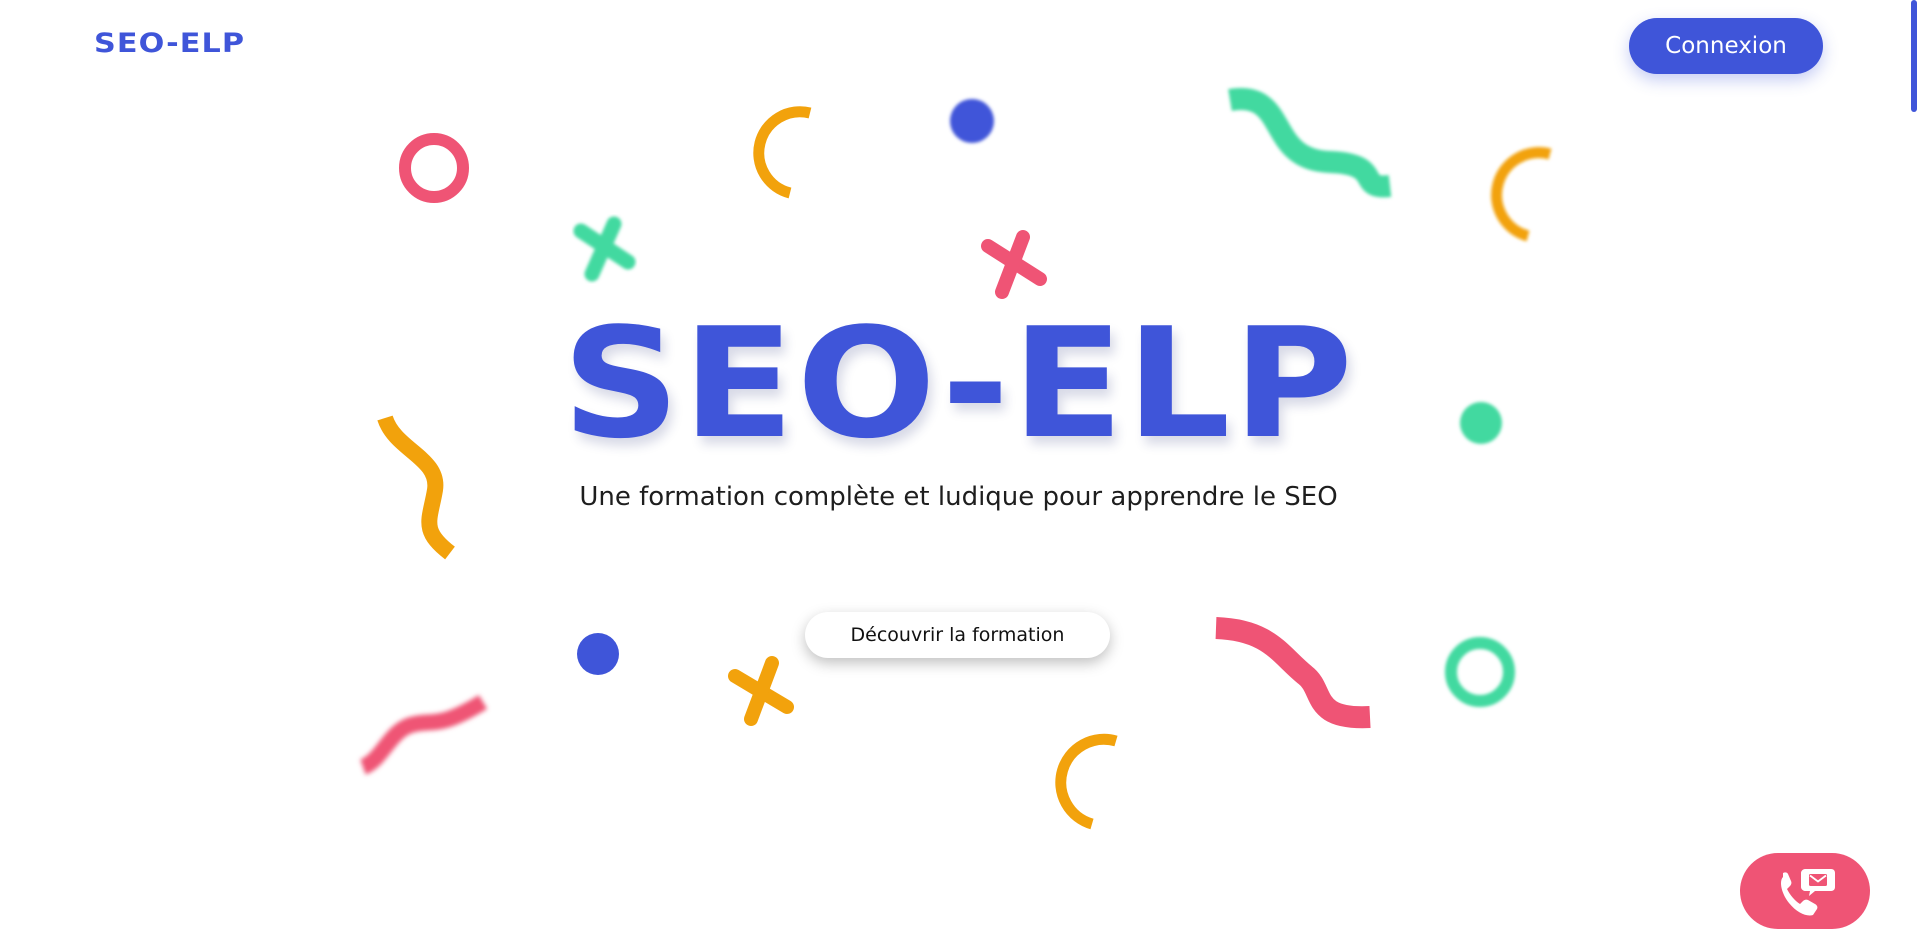 Image resolution: width=1917 pixels, height=942 pixels. I want to click on squiggle-pink-right-shape, so click(1293, 673).